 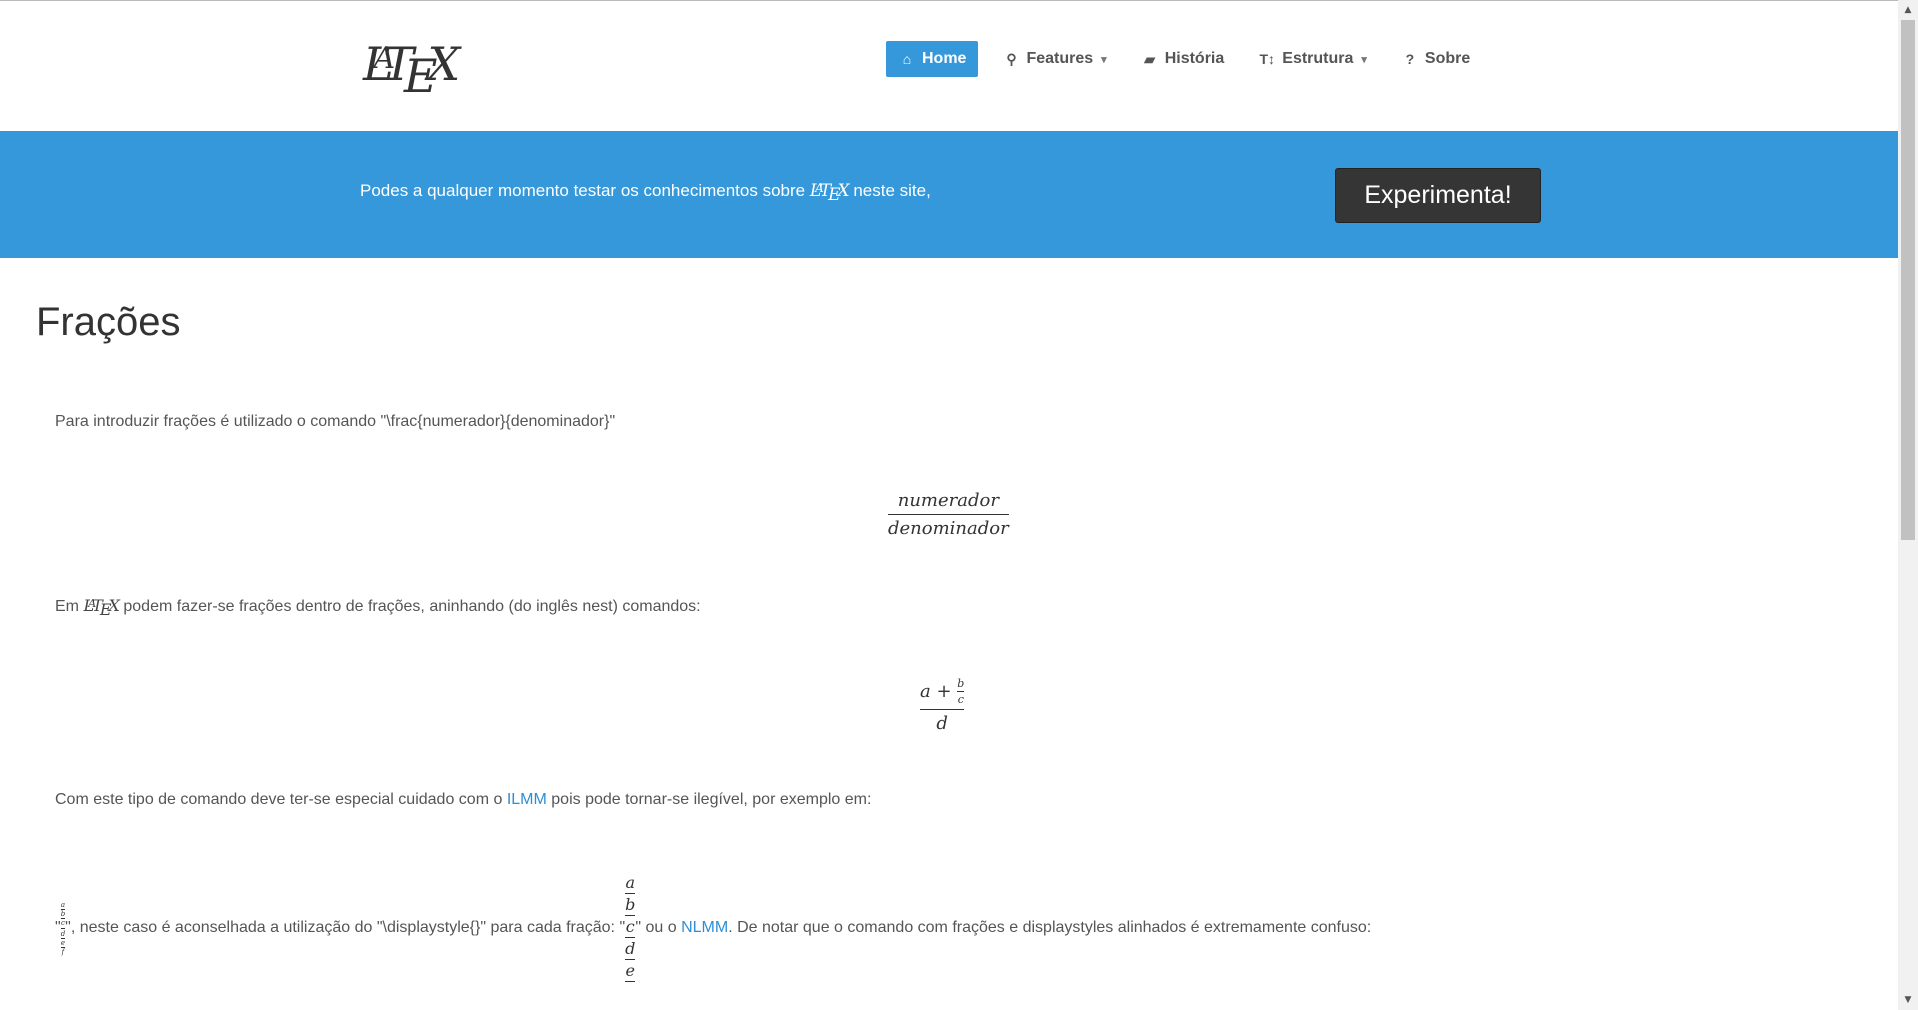 I want to click on equation-numerator: a + b c, so click(x=942, y=691).